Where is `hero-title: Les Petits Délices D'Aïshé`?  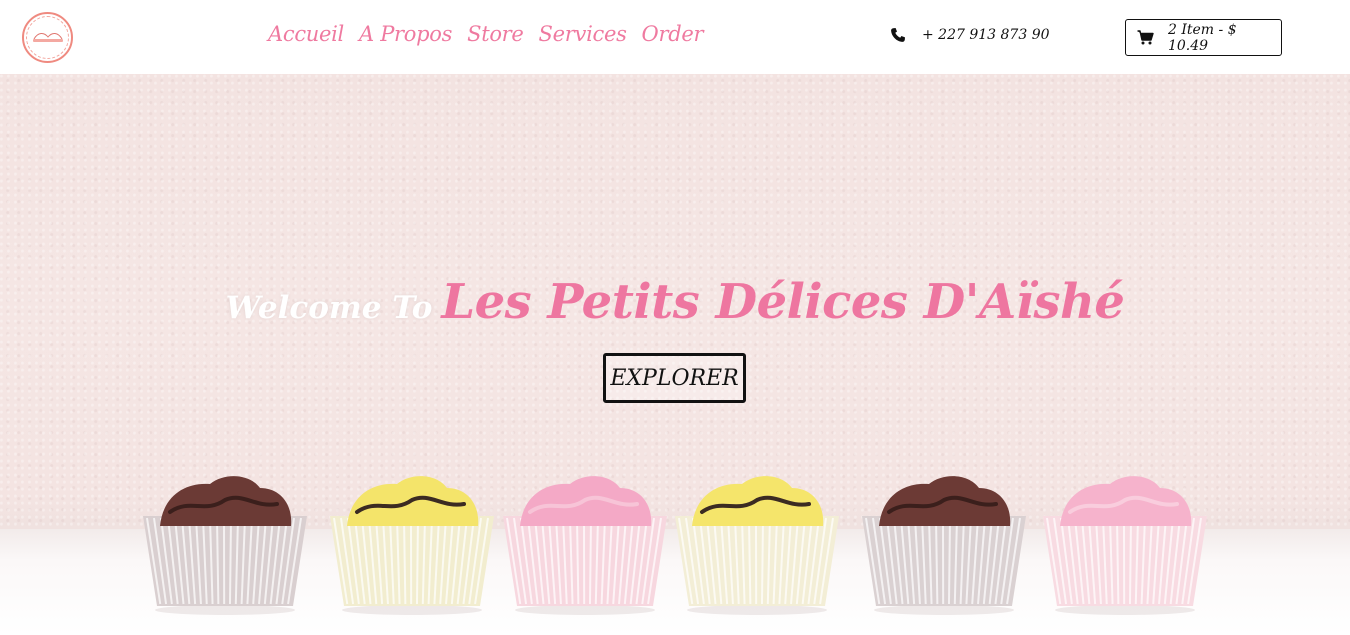
hero-title: Les Petits Délices D'Aïshé is located at coordinates (783, 302).